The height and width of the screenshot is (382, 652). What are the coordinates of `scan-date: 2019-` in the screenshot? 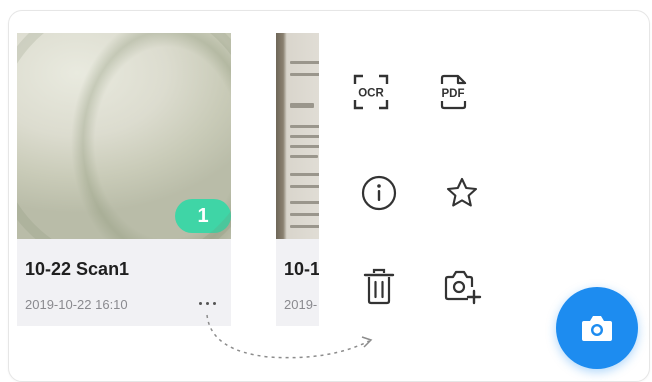 It's located at (301, 304).